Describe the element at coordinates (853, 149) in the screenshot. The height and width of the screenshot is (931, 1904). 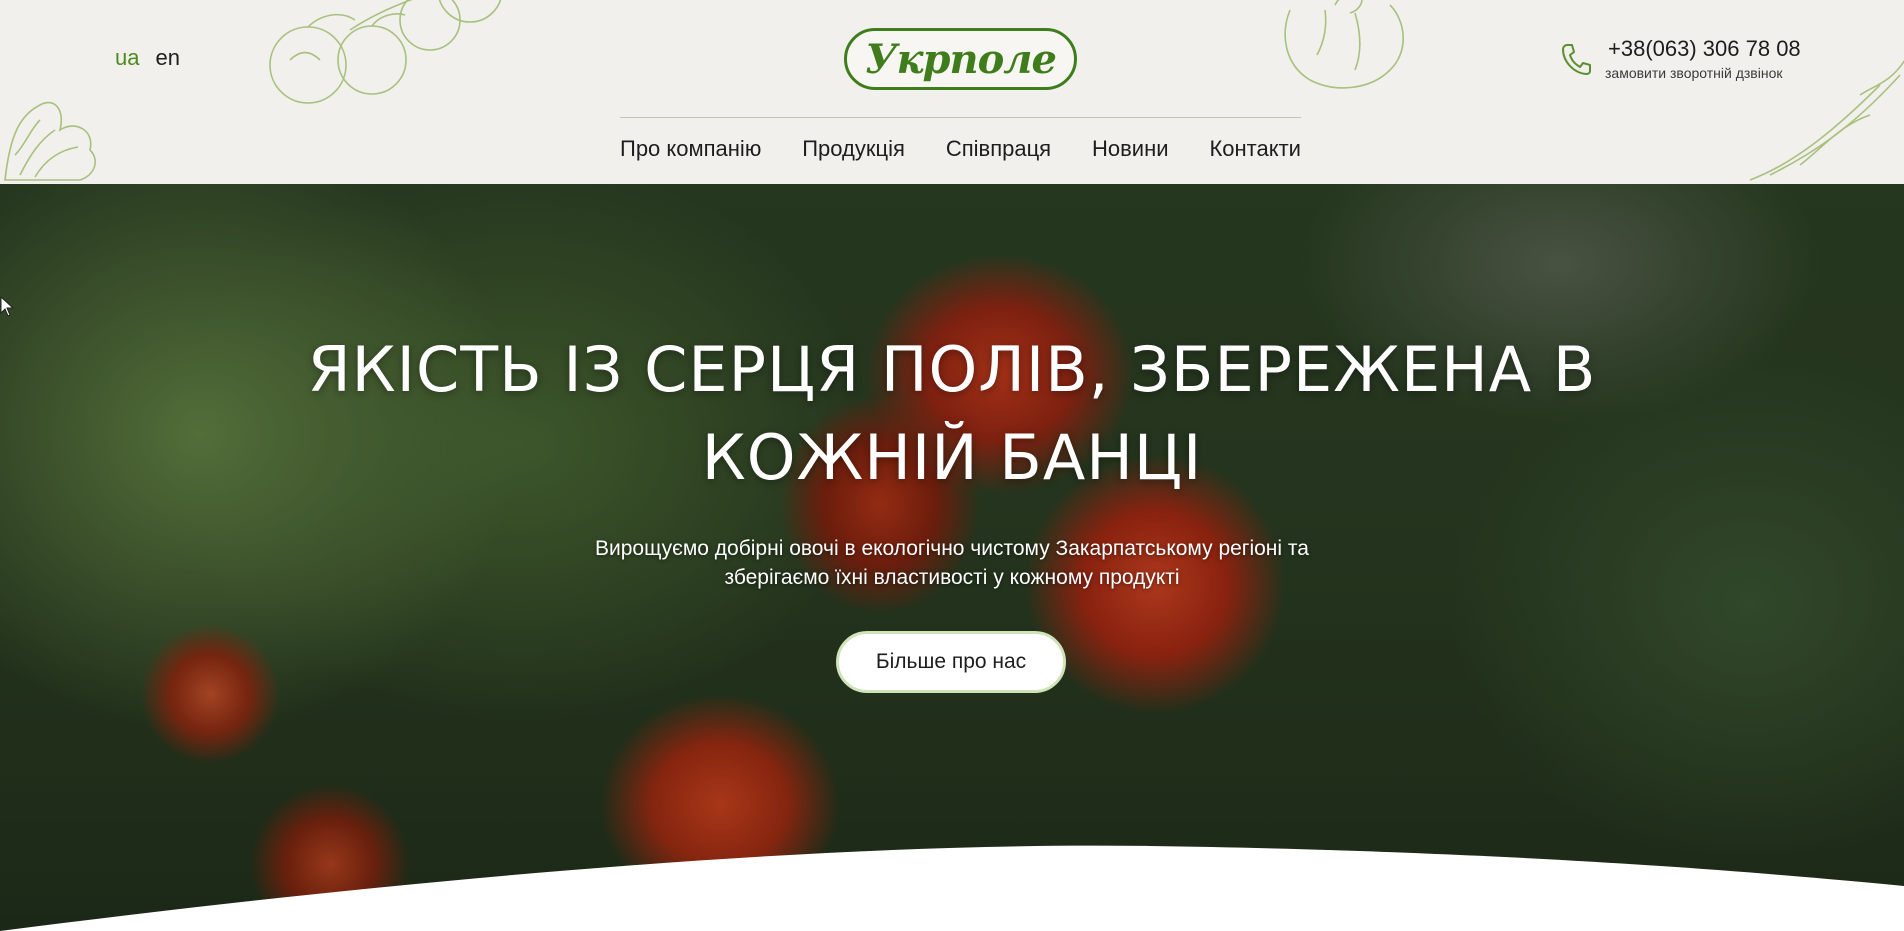
I see `nav-item-products: Продукція` at that location.